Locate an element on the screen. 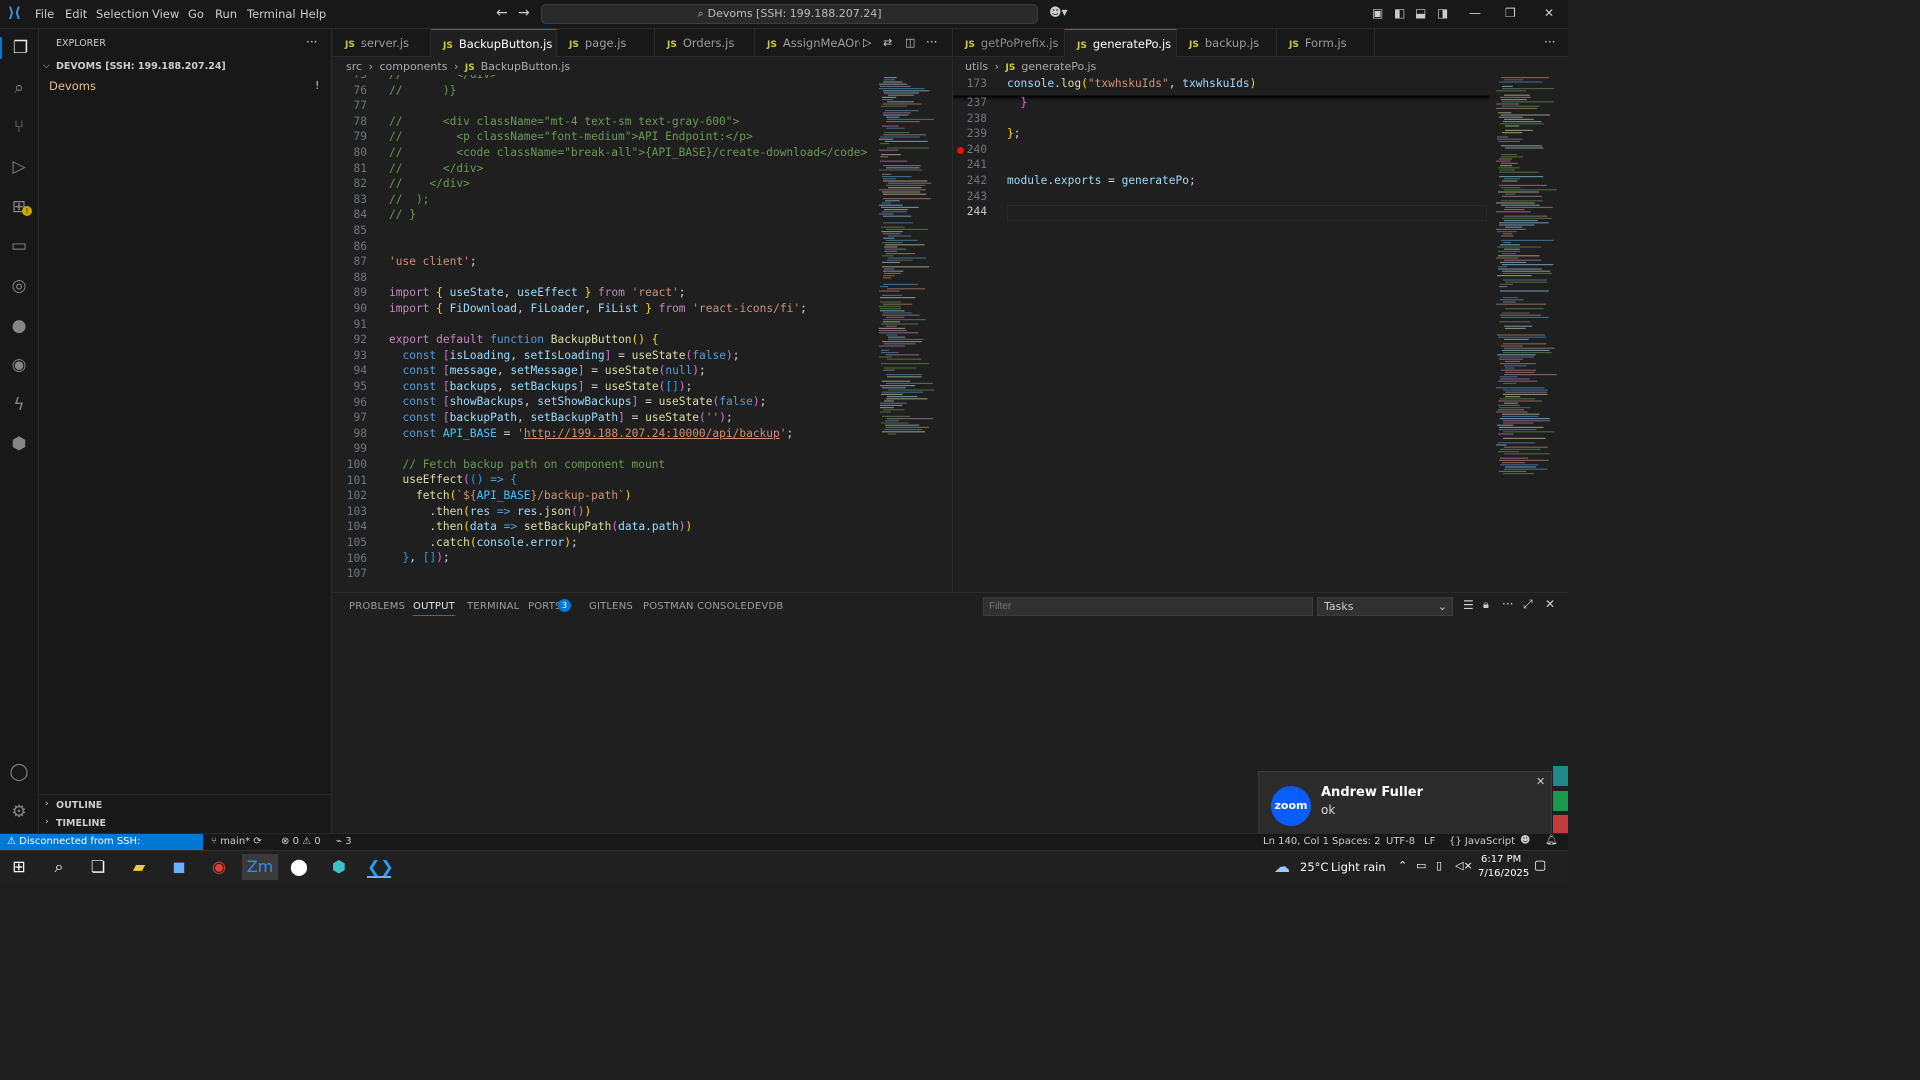  minimize-icon: — is located at coordinates (1475, 13).